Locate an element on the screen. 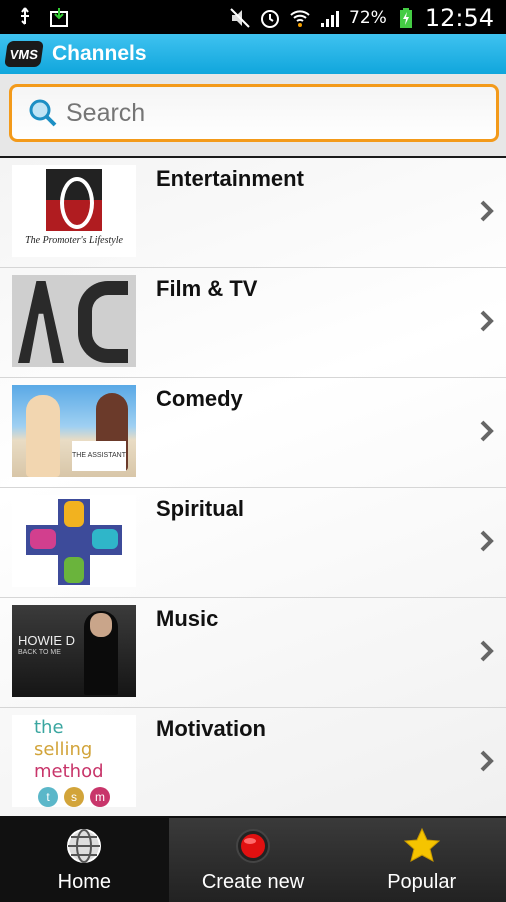 The image size is (506, 902). channel-label: Comedy is located at coordinates (199, 398).